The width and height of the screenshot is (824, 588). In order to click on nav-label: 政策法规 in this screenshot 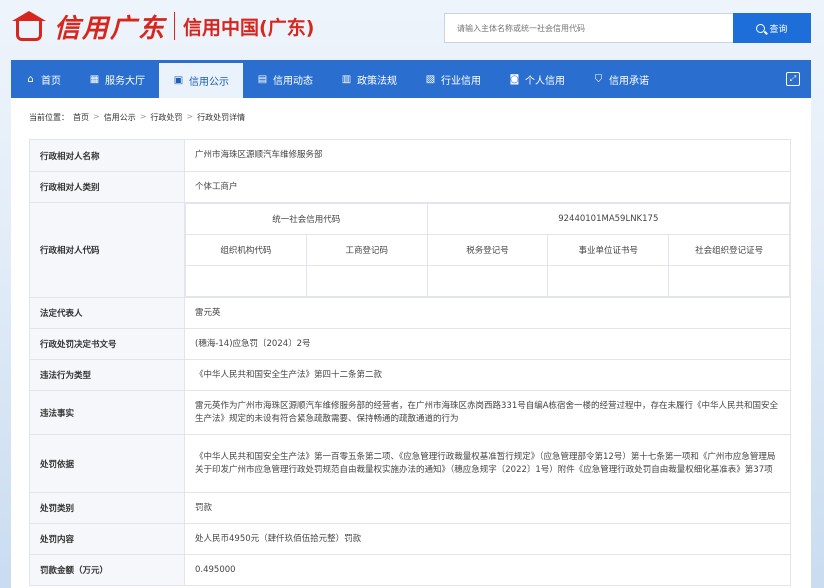, I will do `click(377, 81)`.